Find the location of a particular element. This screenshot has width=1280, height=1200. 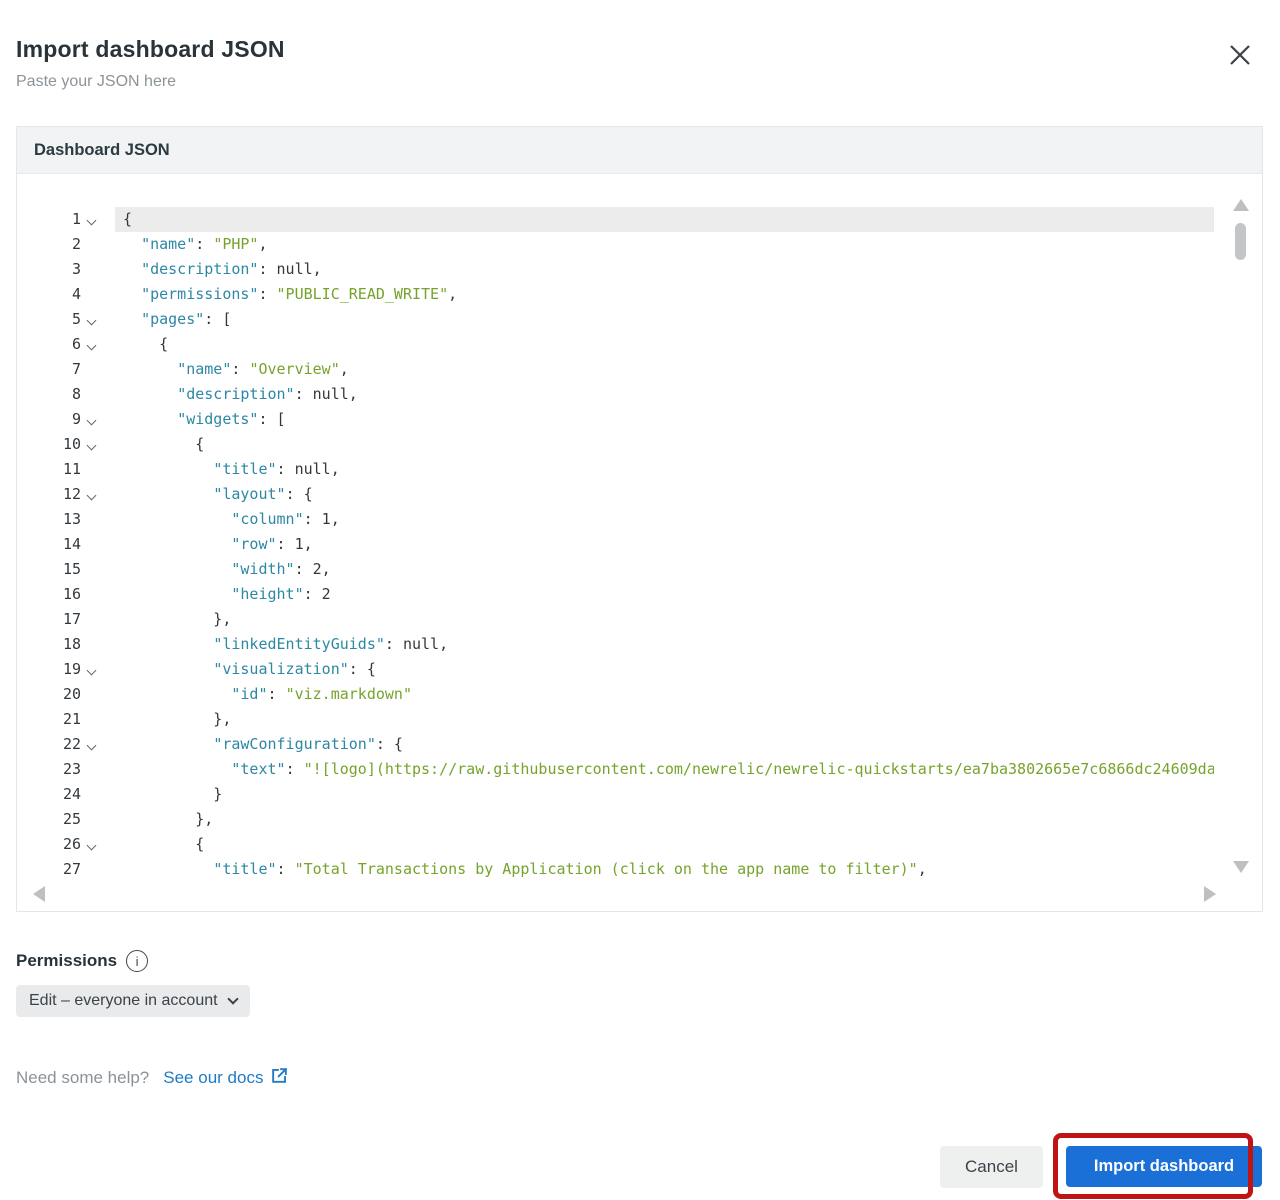

permissions-section: Permissions i is located at coordinates (82, 961).